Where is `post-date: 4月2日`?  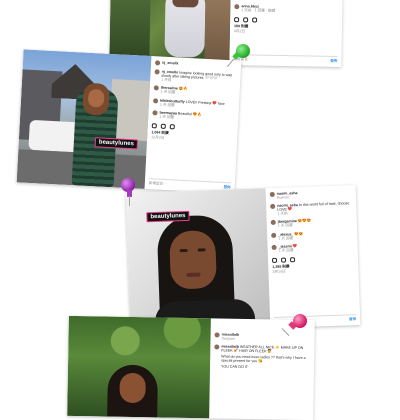 post-date: 4月2日 is located at coordinates (239, 30).